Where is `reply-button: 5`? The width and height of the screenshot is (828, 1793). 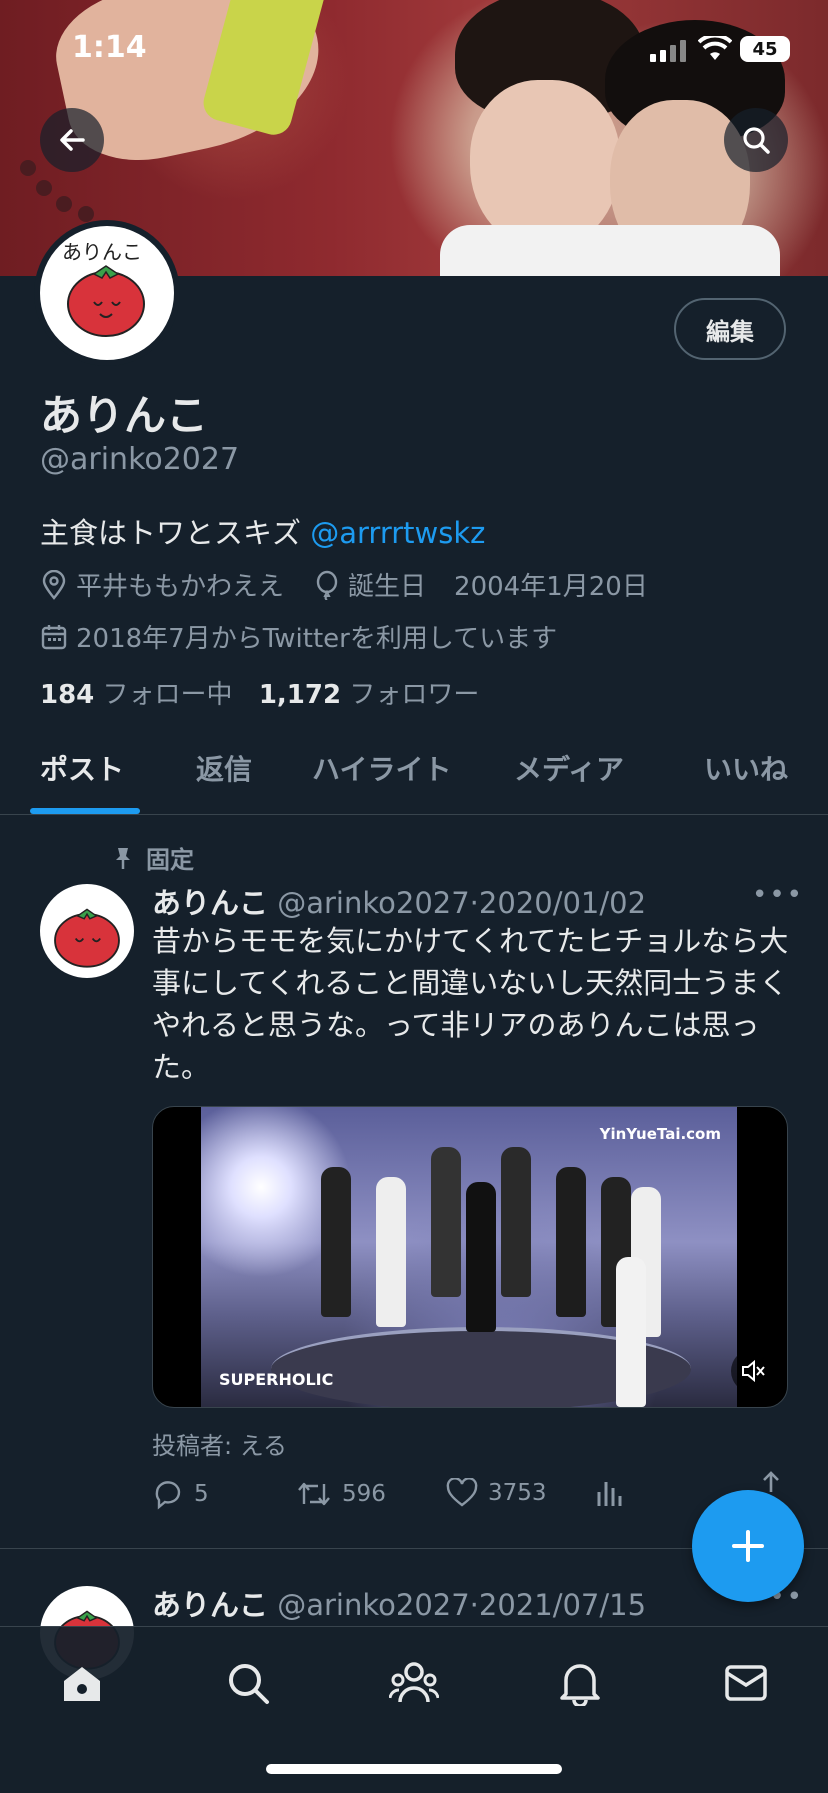
reply-button: 5 is located at coordinates (180, 1494).